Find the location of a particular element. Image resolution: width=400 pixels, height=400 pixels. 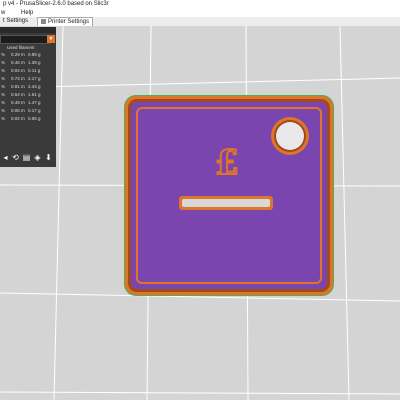

menu-bar: w Help is located at coordinates (200, 13).